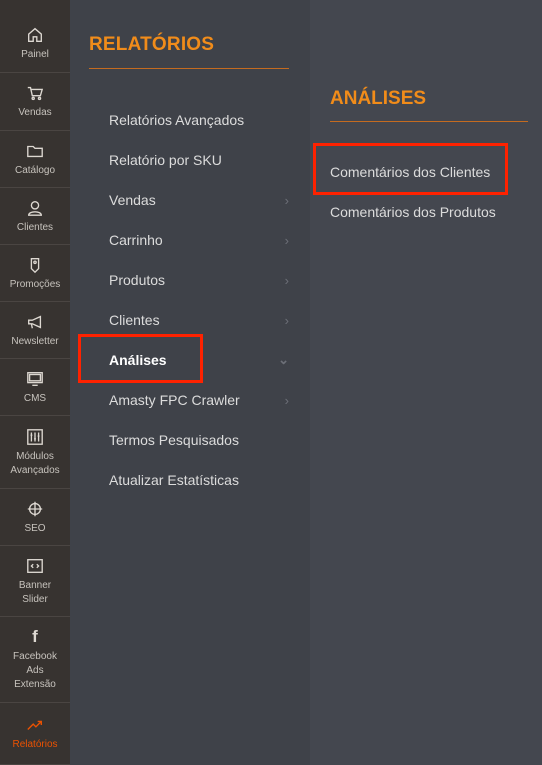 The image size is (542, 765). Describe the element at coordinates (35, 509) in the screenshot. I see `target-icon` at that location.